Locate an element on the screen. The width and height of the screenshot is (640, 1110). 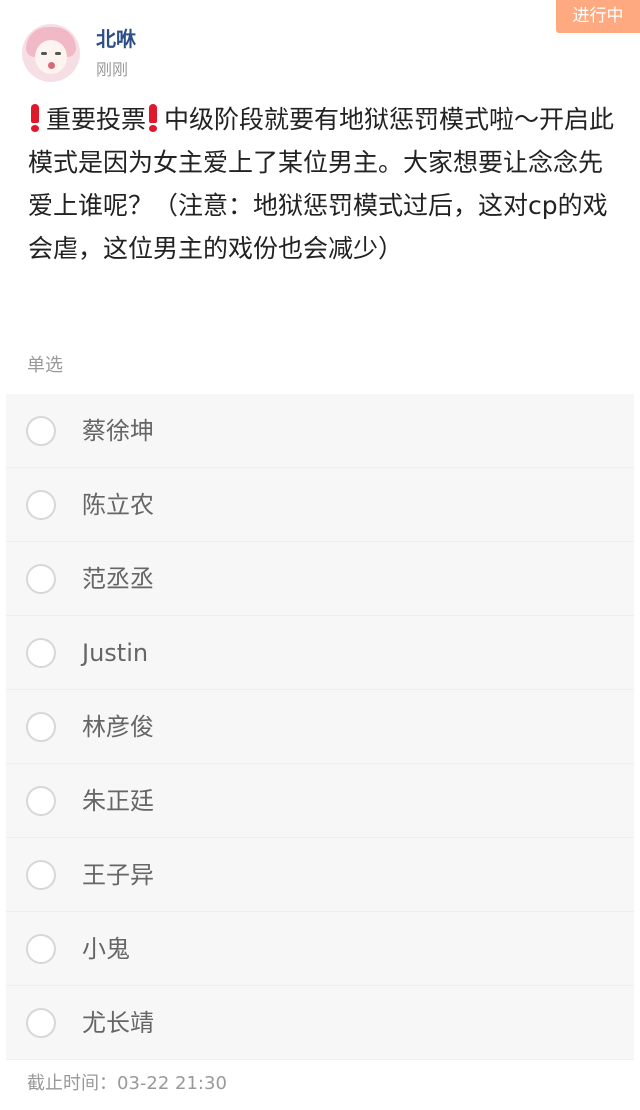
vote-option: 尤长靖 is located at coordinates (320, 1023).